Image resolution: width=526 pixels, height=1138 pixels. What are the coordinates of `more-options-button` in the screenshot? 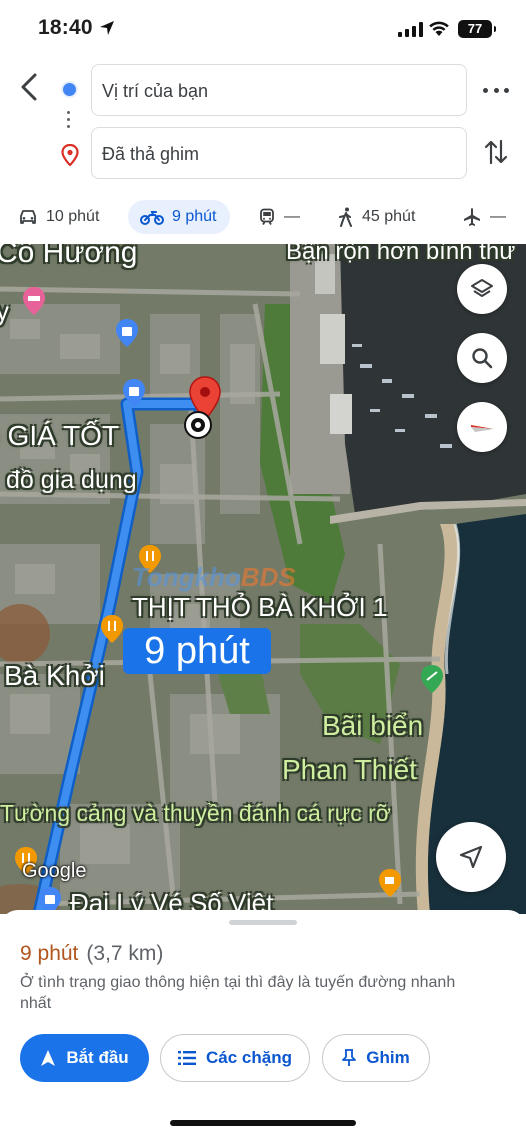 It's located at (496, 90).